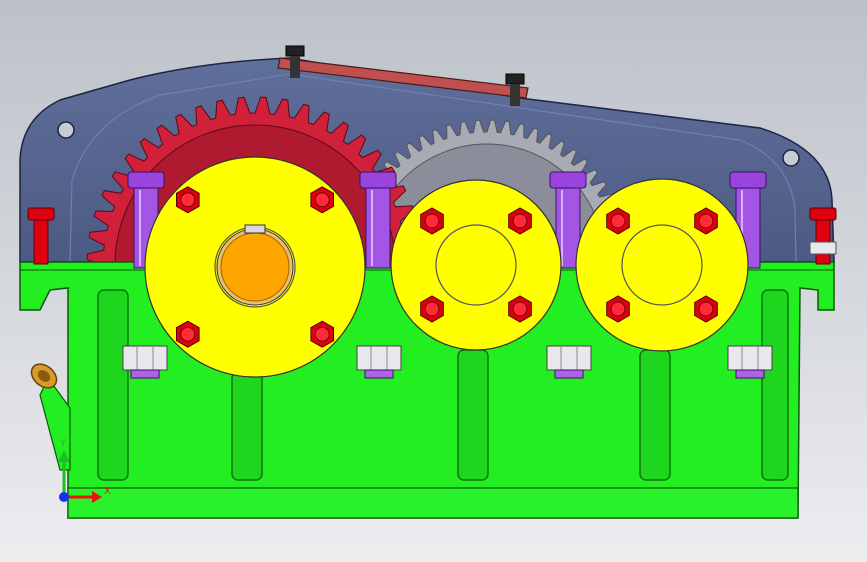  What do you see at coordinates (791, 158) in the screenshot?
I see `cover-lifting-hole-right` at bounding box center [791, 158].